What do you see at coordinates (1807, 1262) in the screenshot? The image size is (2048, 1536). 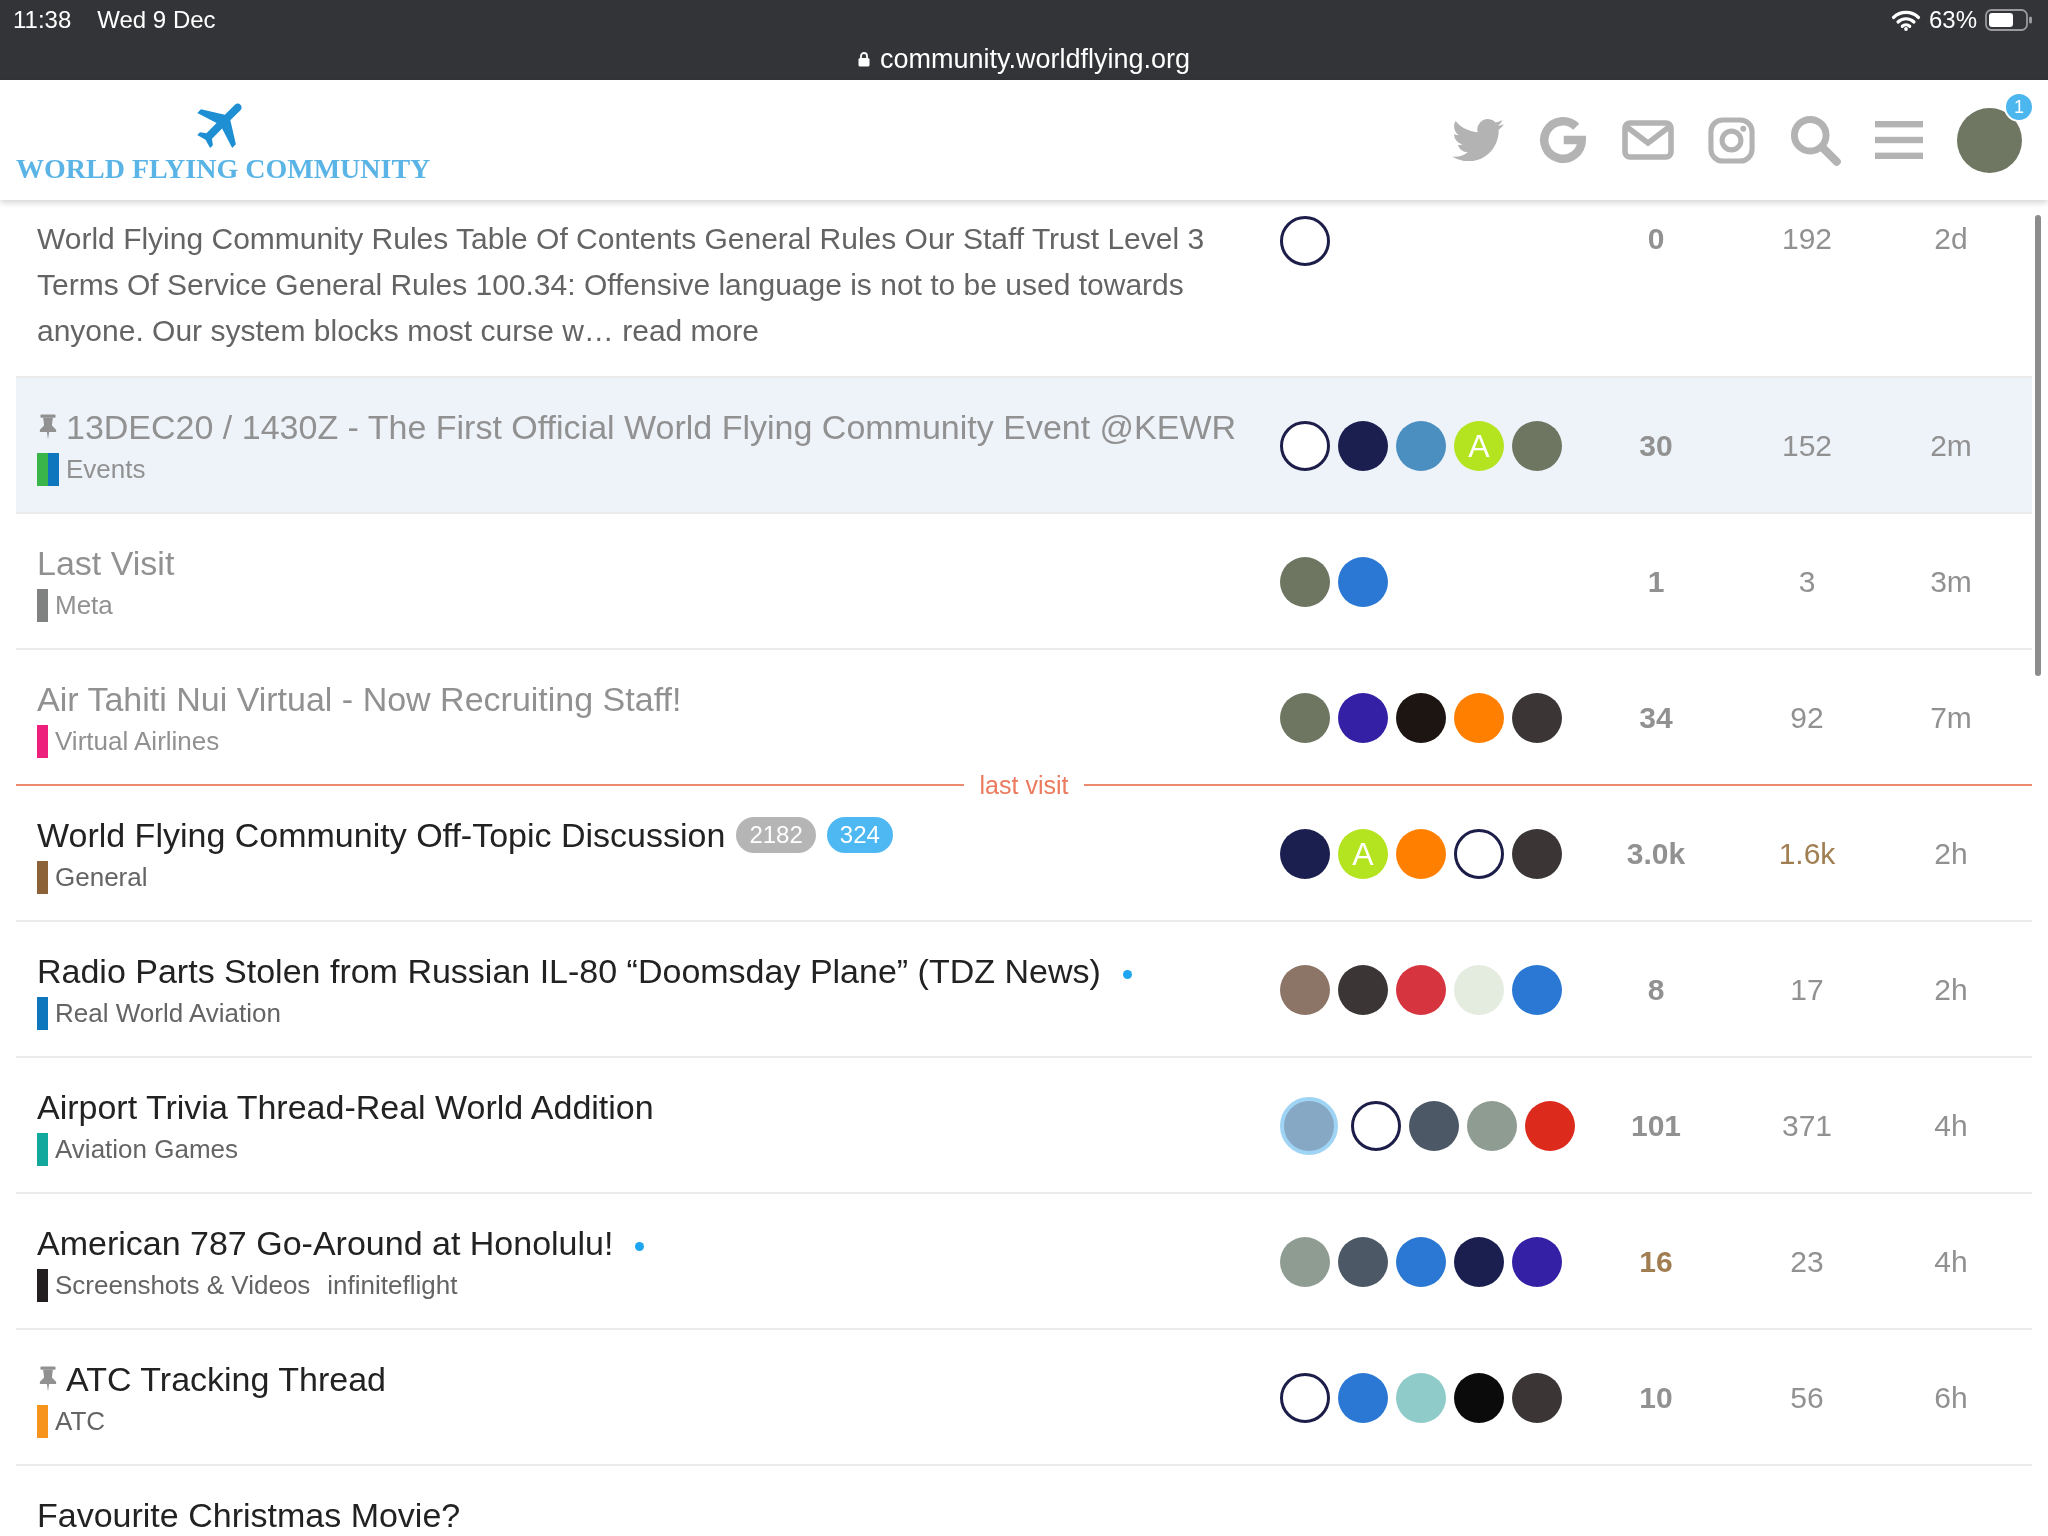 I see `views-count: 23` at bounding box center [1807, 1262].